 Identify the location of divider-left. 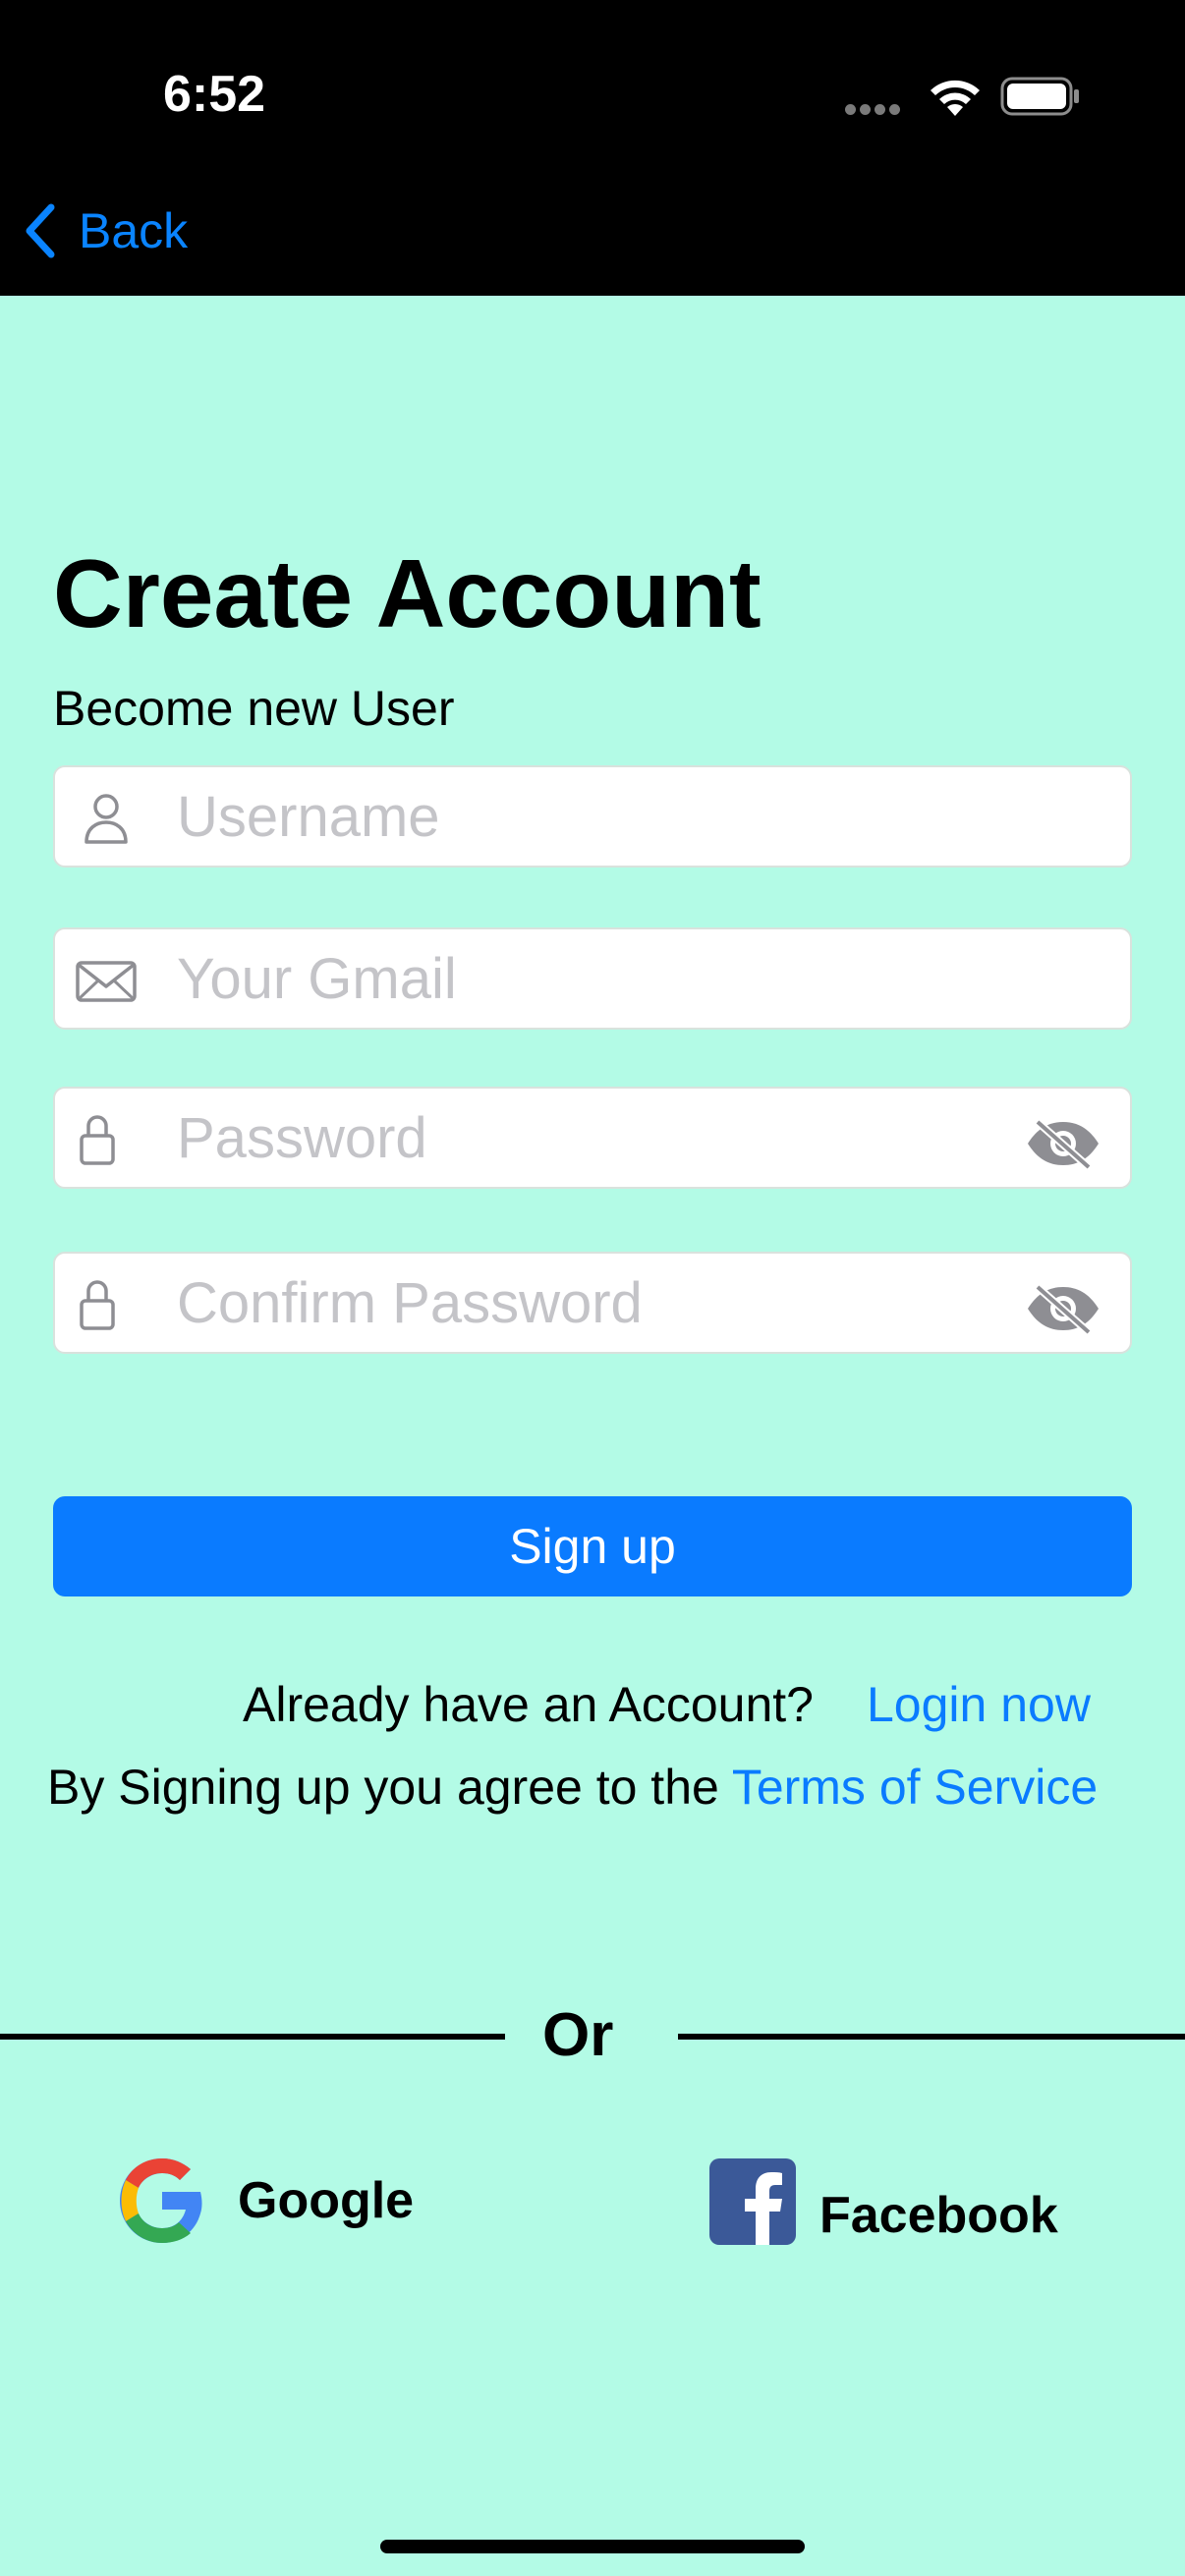
(253, 2037).